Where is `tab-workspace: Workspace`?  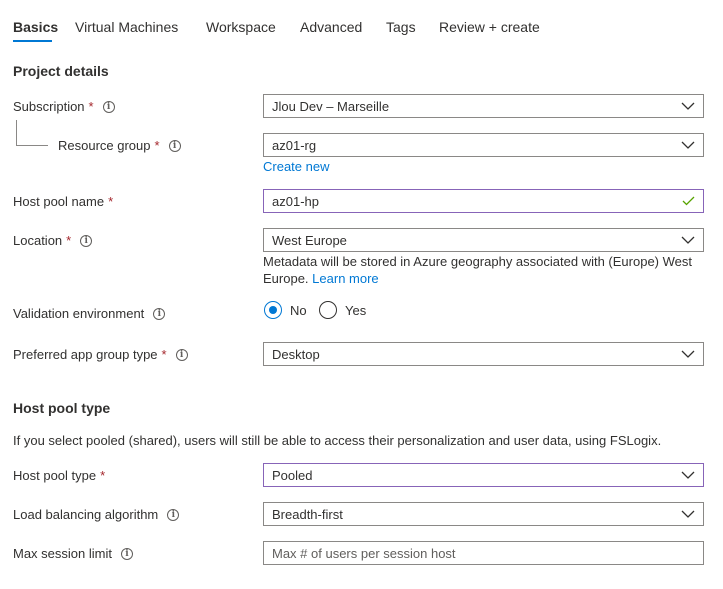
tab-workspace: Workspace is located at coordinates (241, 27).